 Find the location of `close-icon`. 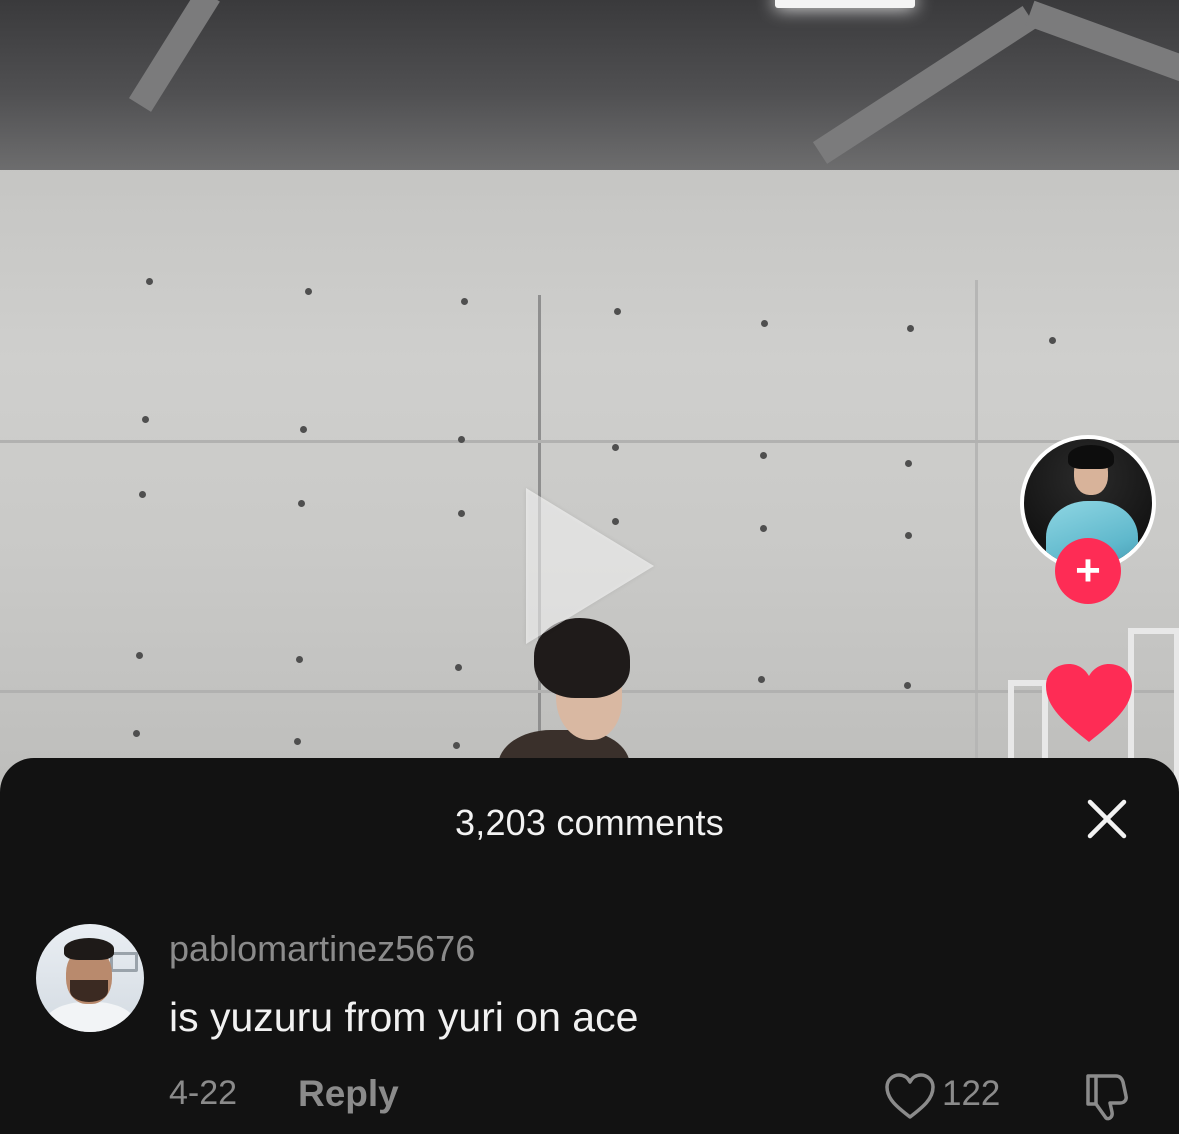

close-icon is located at coordinates (1107, 819).